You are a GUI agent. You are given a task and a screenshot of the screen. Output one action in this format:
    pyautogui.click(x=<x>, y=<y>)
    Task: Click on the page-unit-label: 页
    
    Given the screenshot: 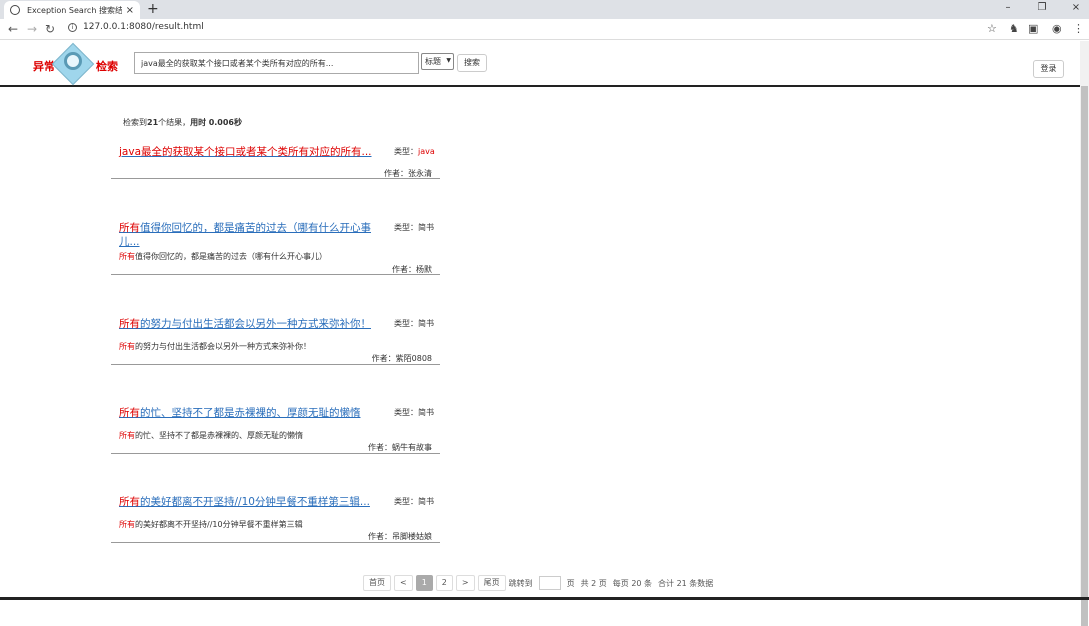 What is the action you would take?
    pyautogui.click(x=571, y=583)
    